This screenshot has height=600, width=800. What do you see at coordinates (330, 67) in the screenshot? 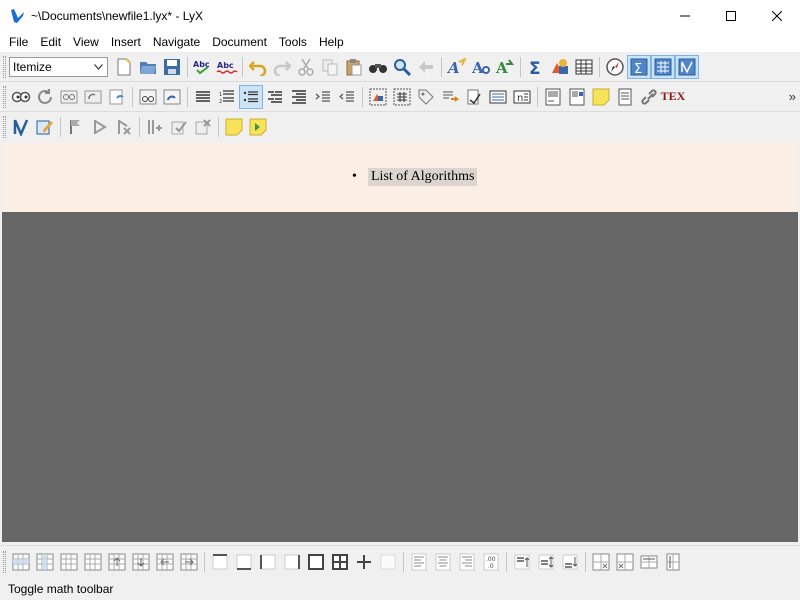
I see `copy-button` at bounding box center [330, 67].